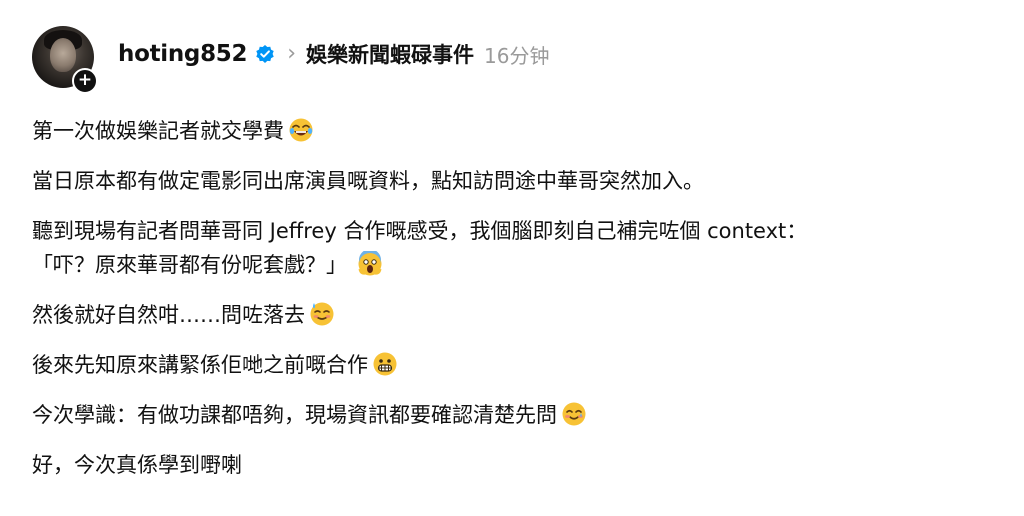  Describe the element at coordinates (200, 365) in the screenshot. I see `paragraph-text: 後來先知原來講緊係佢哋之前嘅合作` at that location.